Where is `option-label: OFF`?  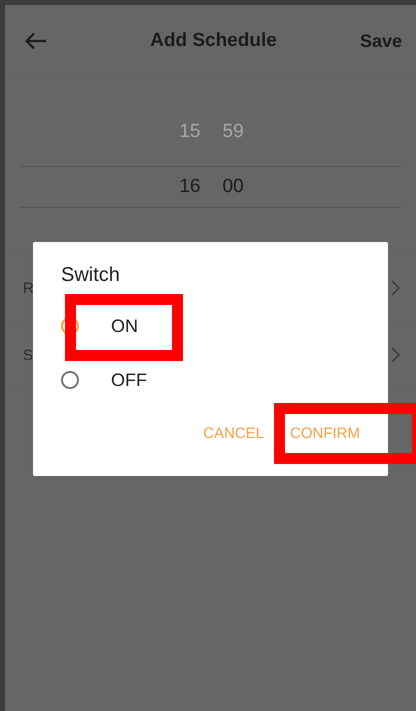
option-label: OFF is located at coordinates (129, 380).